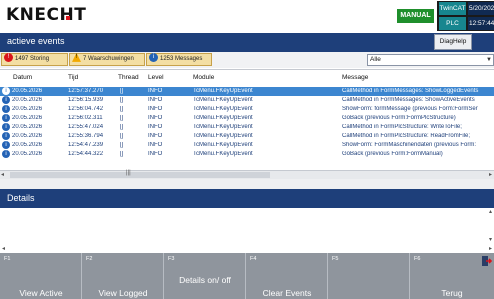 This screenshot has height=299, width=494. Describe the element at coordinates (86, 100) in the screenshot. I see `cell-tijd: 12:56:15.939` at that location.